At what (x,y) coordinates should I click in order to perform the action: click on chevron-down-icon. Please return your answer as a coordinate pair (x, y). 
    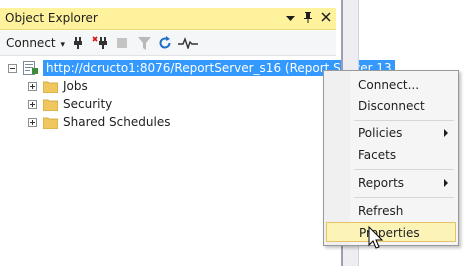
    Looking at the image, I should click on (290, 18).